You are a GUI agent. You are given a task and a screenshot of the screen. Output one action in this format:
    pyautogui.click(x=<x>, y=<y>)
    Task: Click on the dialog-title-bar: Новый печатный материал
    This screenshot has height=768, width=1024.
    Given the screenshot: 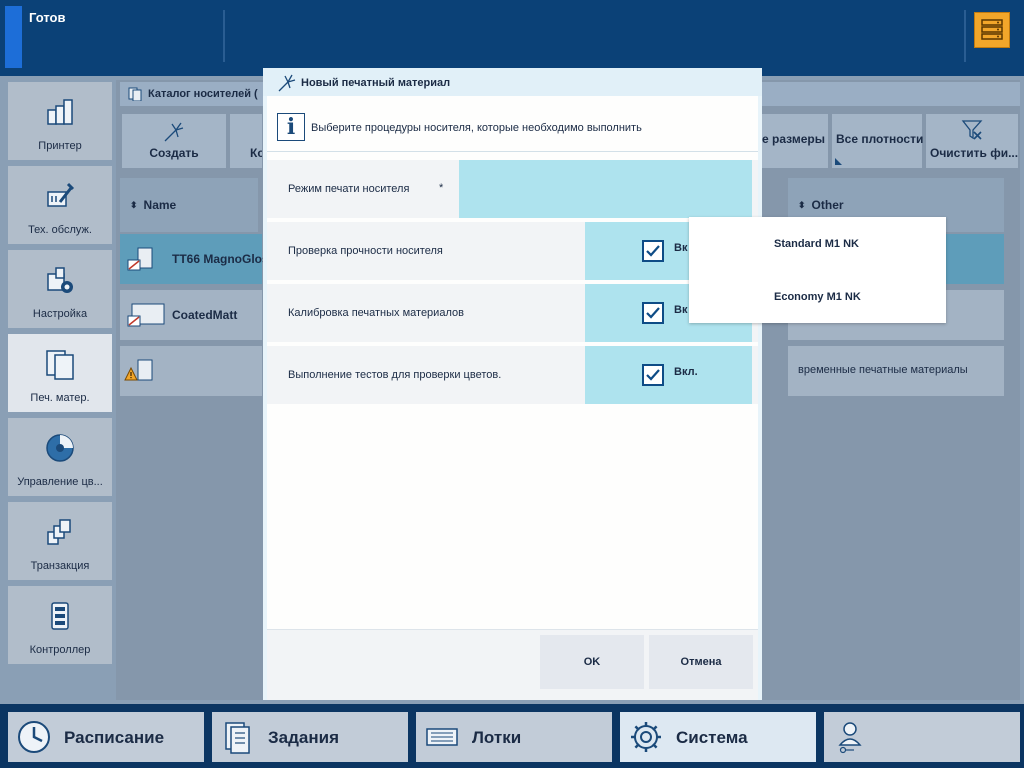 What is the action you would take?
    pyautogui.click(x=512, y=82)
    